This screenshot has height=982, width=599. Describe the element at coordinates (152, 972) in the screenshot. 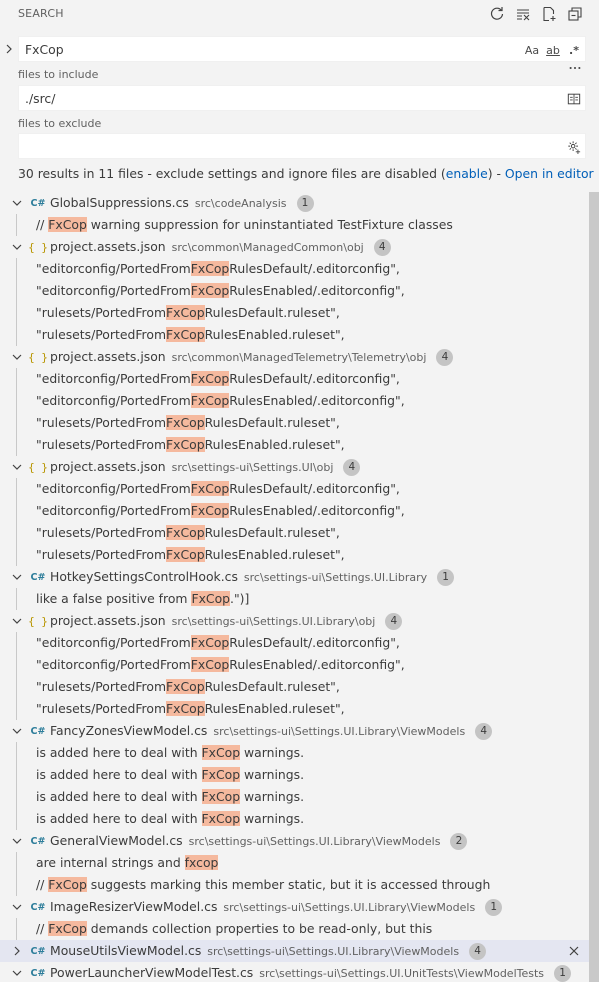

I see `file-name: PowerLauncherViewModelTest.cs` at that location.